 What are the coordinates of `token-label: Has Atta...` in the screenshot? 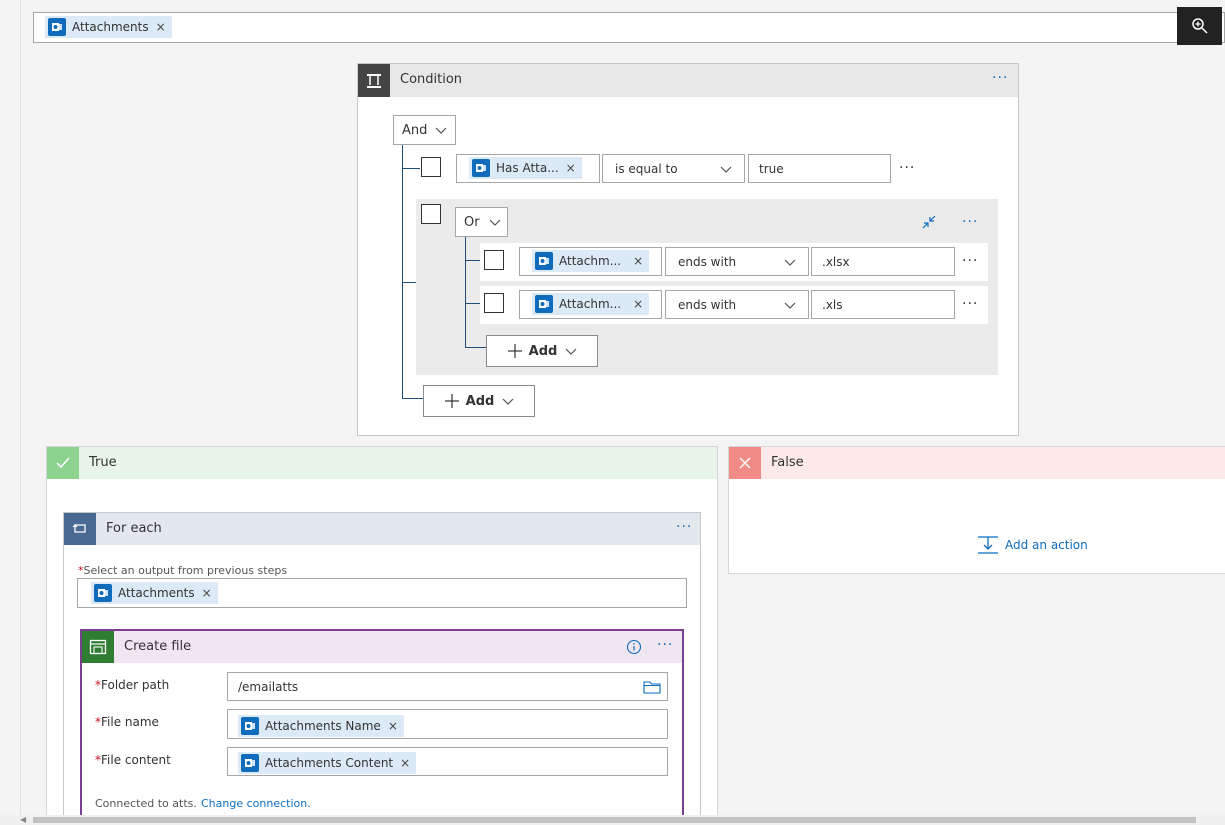 It's located at (527, 168).